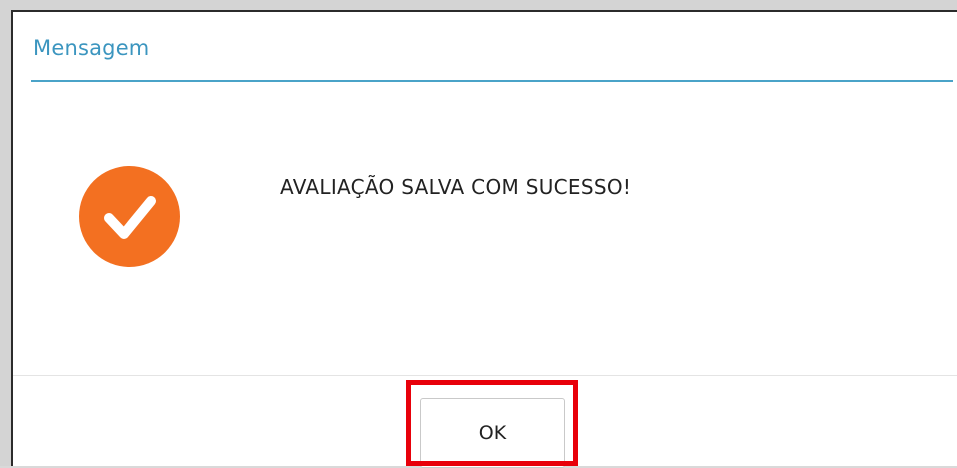 The height and width of the screenshot is (468, 957). I want to click on ok-button: OK, so click(492, 433).